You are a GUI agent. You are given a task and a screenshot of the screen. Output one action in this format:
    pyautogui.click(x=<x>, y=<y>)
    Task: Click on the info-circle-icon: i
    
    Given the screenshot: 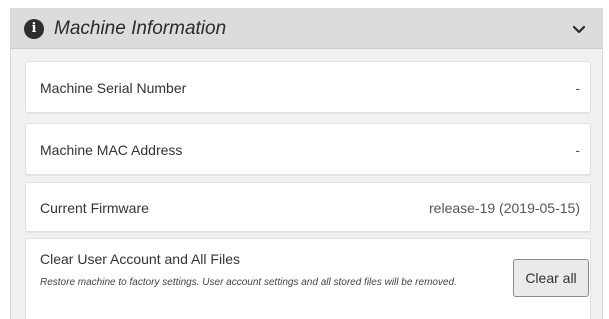 What is the action you would take?
    pyautogui.click(x=34, y=29)
    